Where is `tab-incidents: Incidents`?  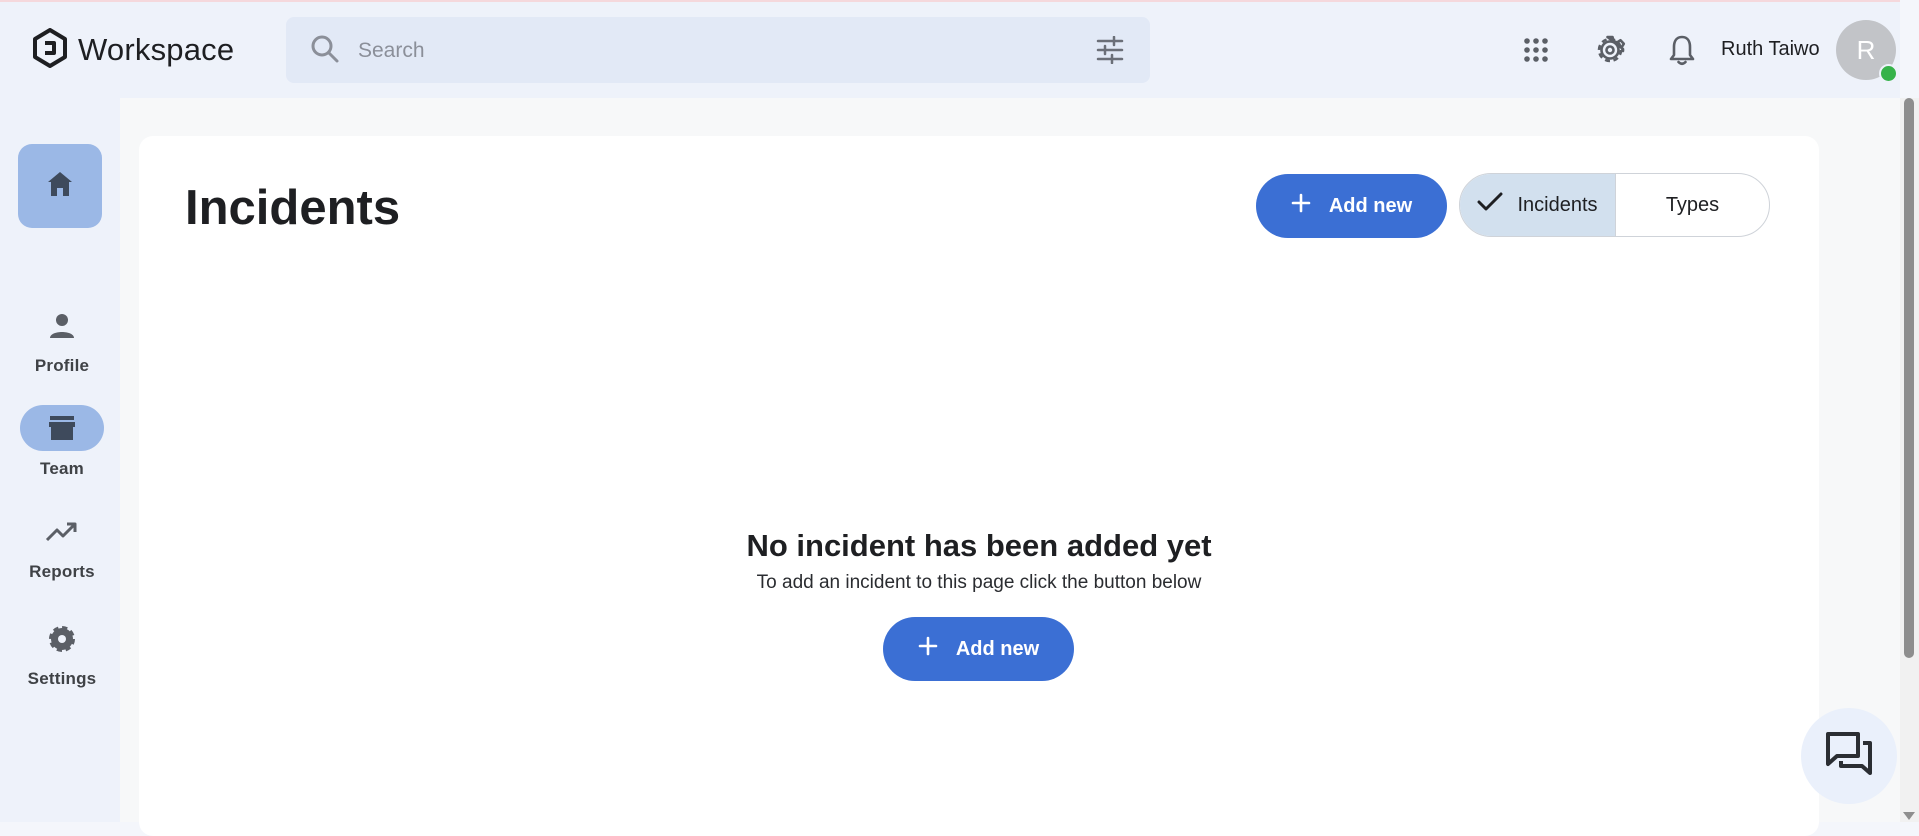 tab-incidents: Incidents is located at coordinates (1538, 205).